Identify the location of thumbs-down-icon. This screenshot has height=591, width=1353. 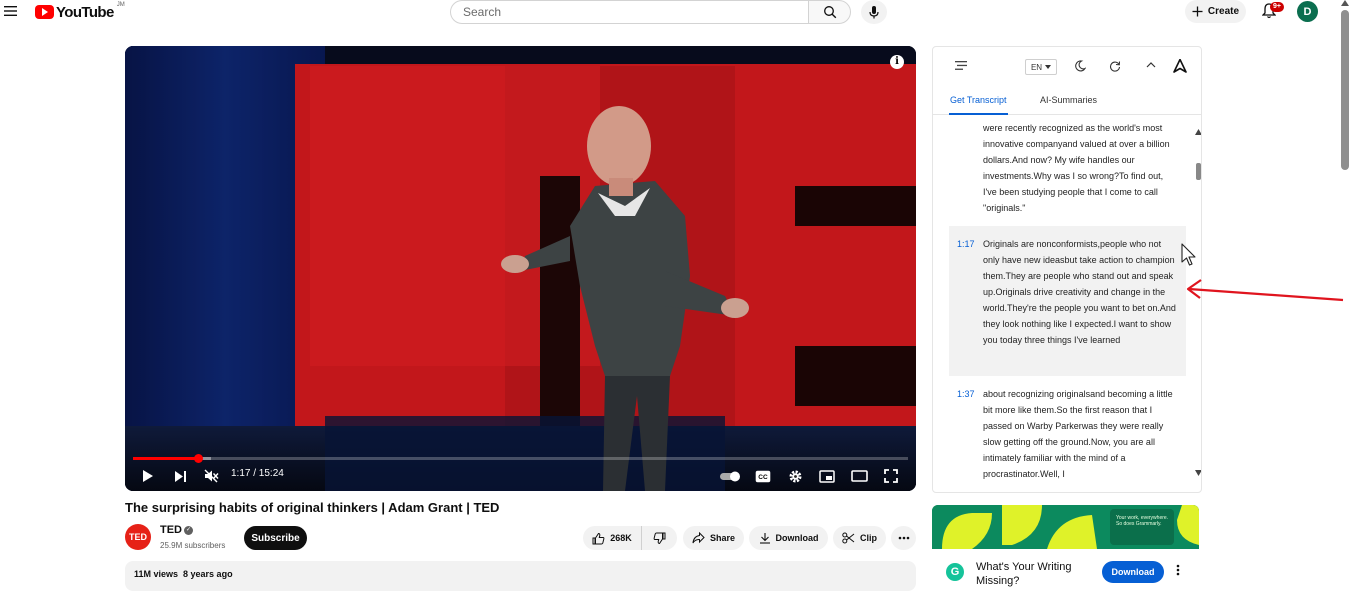
(659, 538).